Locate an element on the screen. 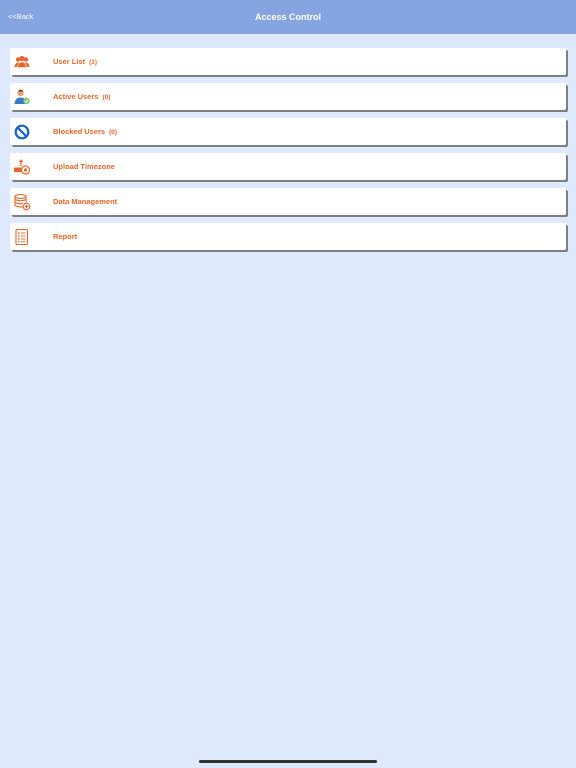 The image size is (576, 768). count-badge: (1) is located at coordinates (93, 62).